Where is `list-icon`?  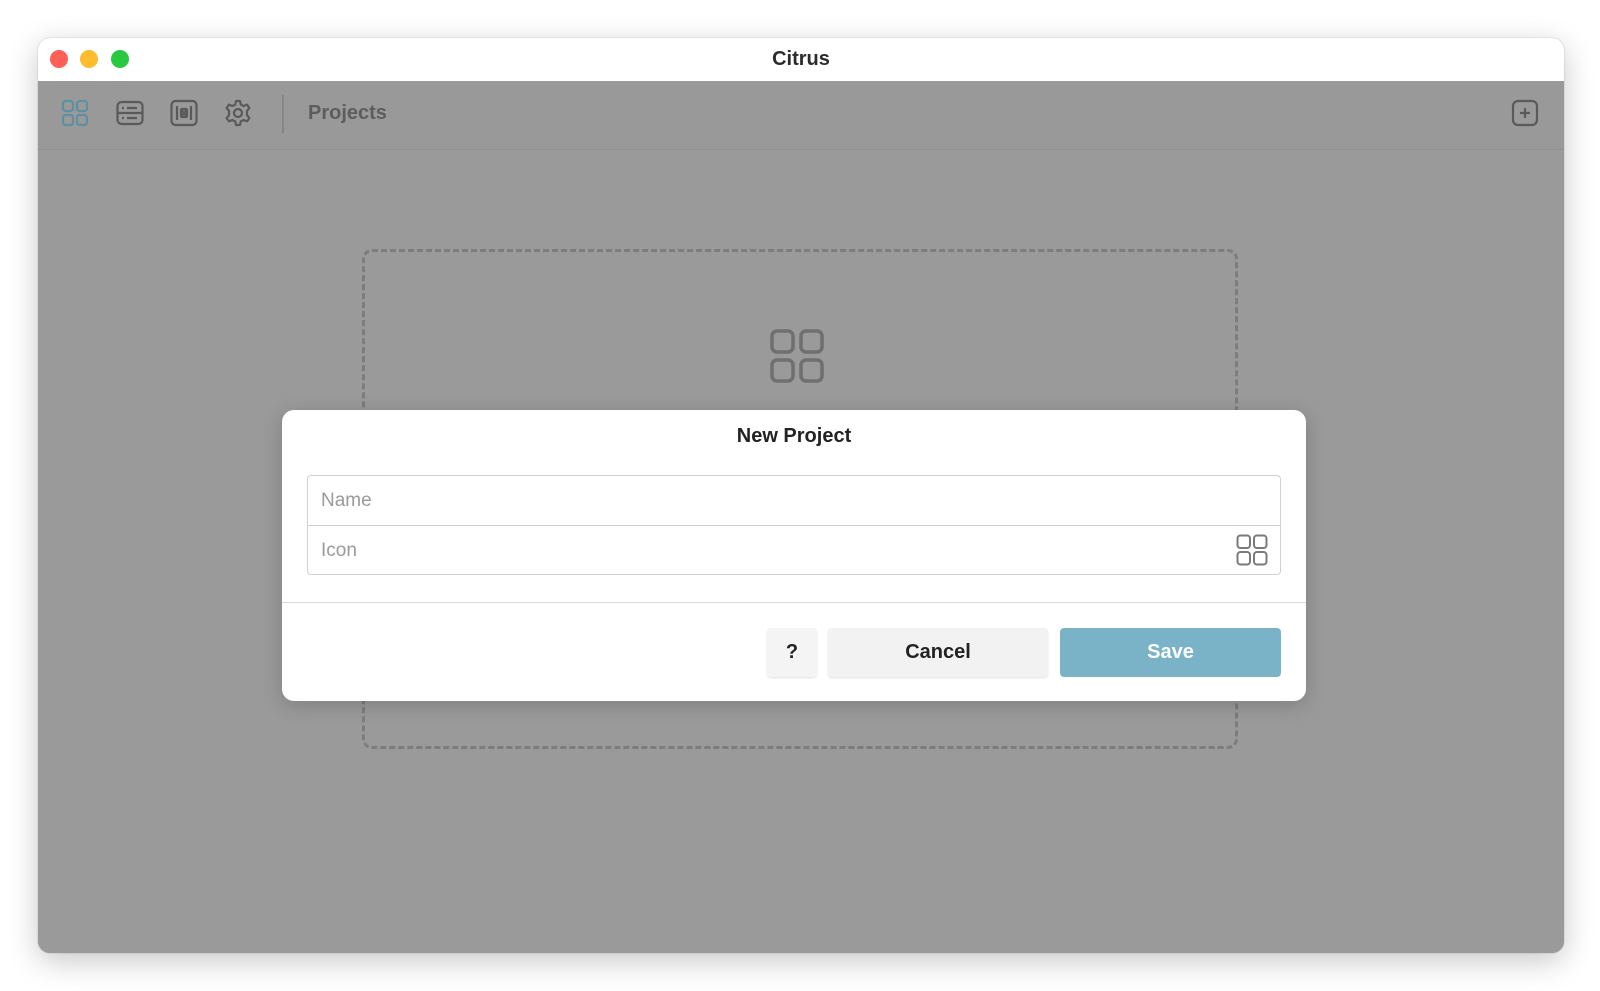
list-icon is located at coordinates (130, 113).